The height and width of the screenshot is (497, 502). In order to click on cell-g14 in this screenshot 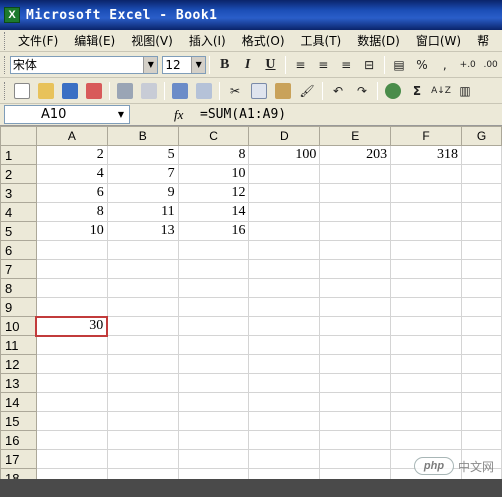, I will do `click(481, 402)`.